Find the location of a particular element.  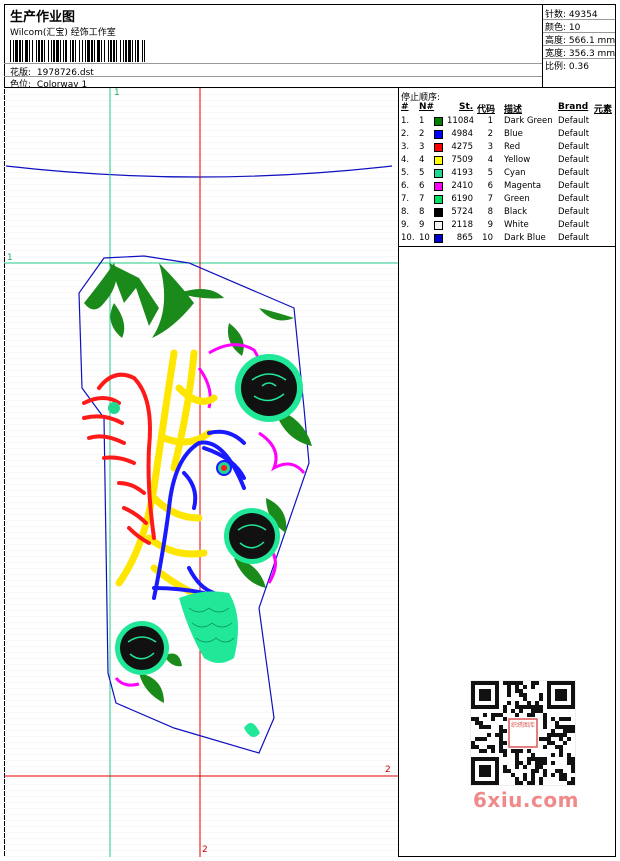

row-description: Dark Blue is located at coordinates (525, 238).